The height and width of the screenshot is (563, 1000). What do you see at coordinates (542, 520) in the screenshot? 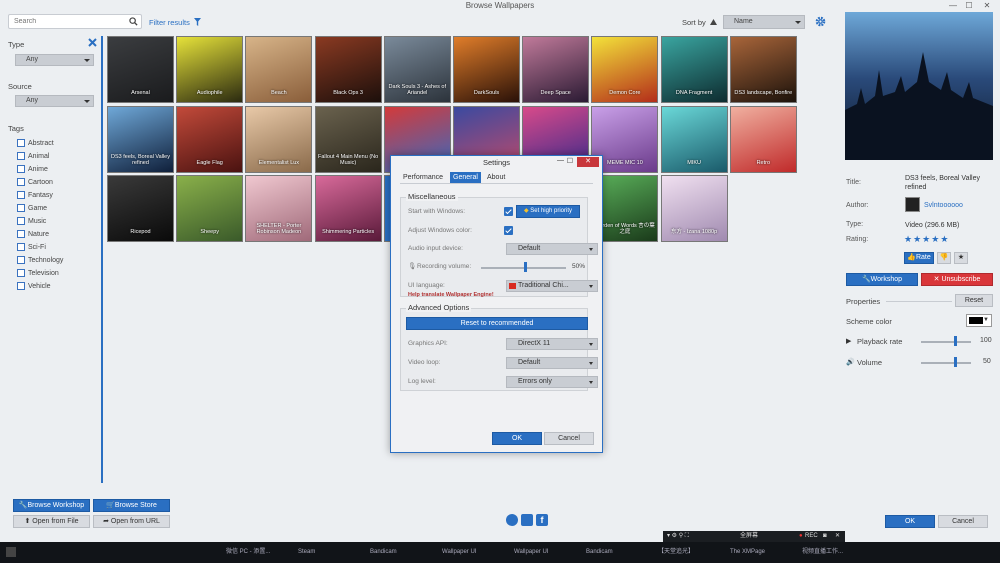
I see `facebook-icon: f` at bounding box center [542, 520].